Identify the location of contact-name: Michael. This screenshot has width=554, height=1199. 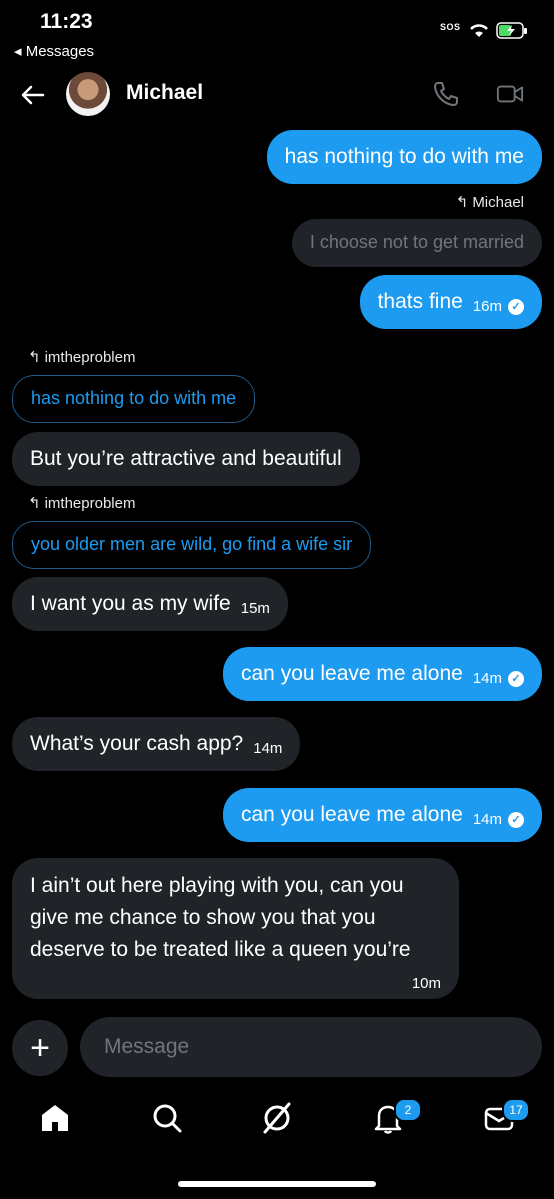
(164, 93).